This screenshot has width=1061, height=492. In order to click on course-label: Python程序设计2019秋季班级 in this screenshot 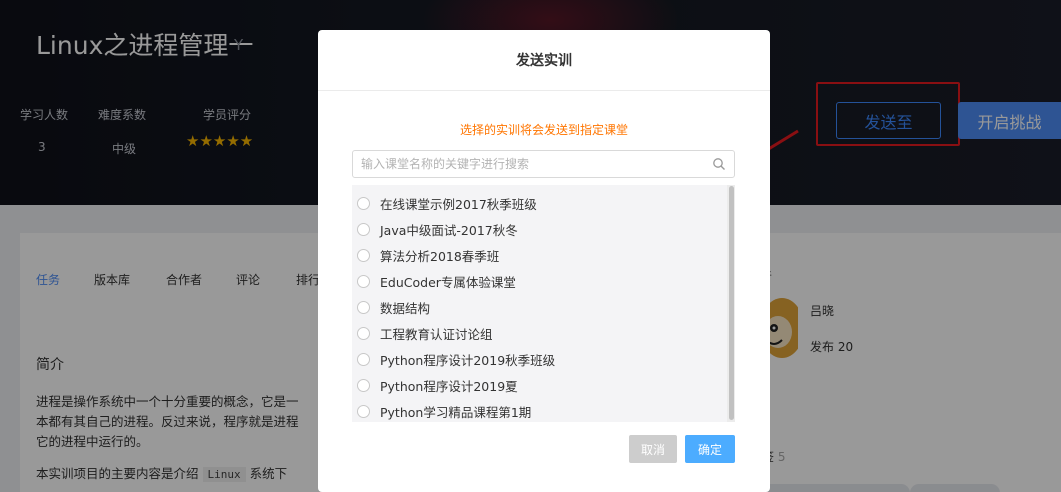, I will do `click(468, 360)`.